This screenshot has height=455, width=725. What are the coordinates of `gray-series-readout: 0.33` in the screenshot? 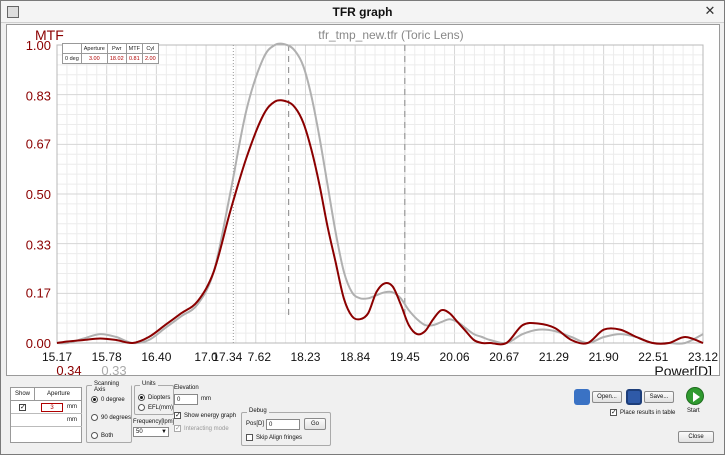 It's located at (113, 369).